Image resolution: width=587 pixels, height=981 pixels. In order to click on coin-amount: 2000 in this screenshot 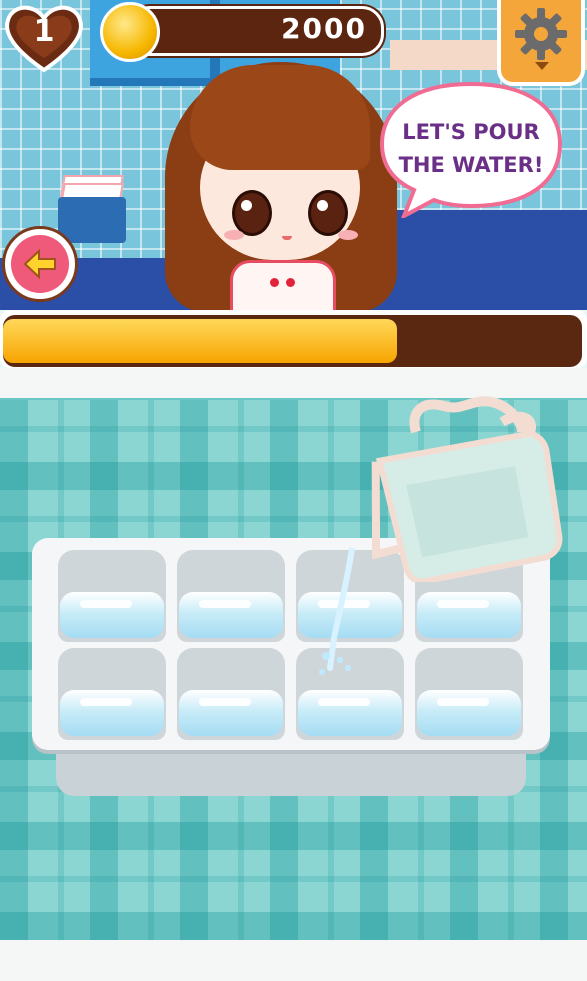, I will do `click(324, 28)`.